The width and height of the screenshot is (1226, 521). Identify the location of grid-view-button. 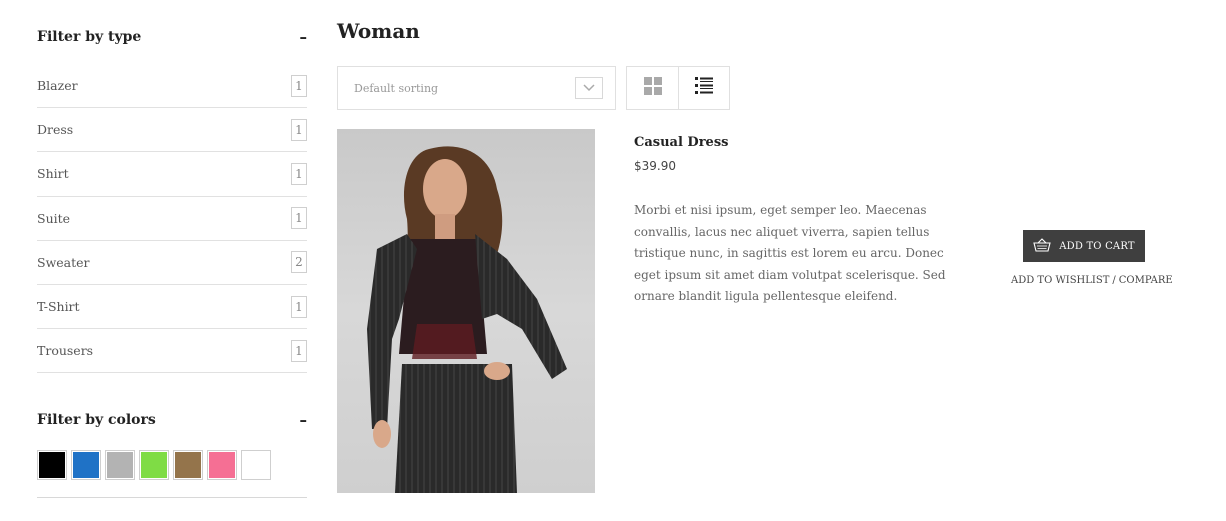
(652, 88).